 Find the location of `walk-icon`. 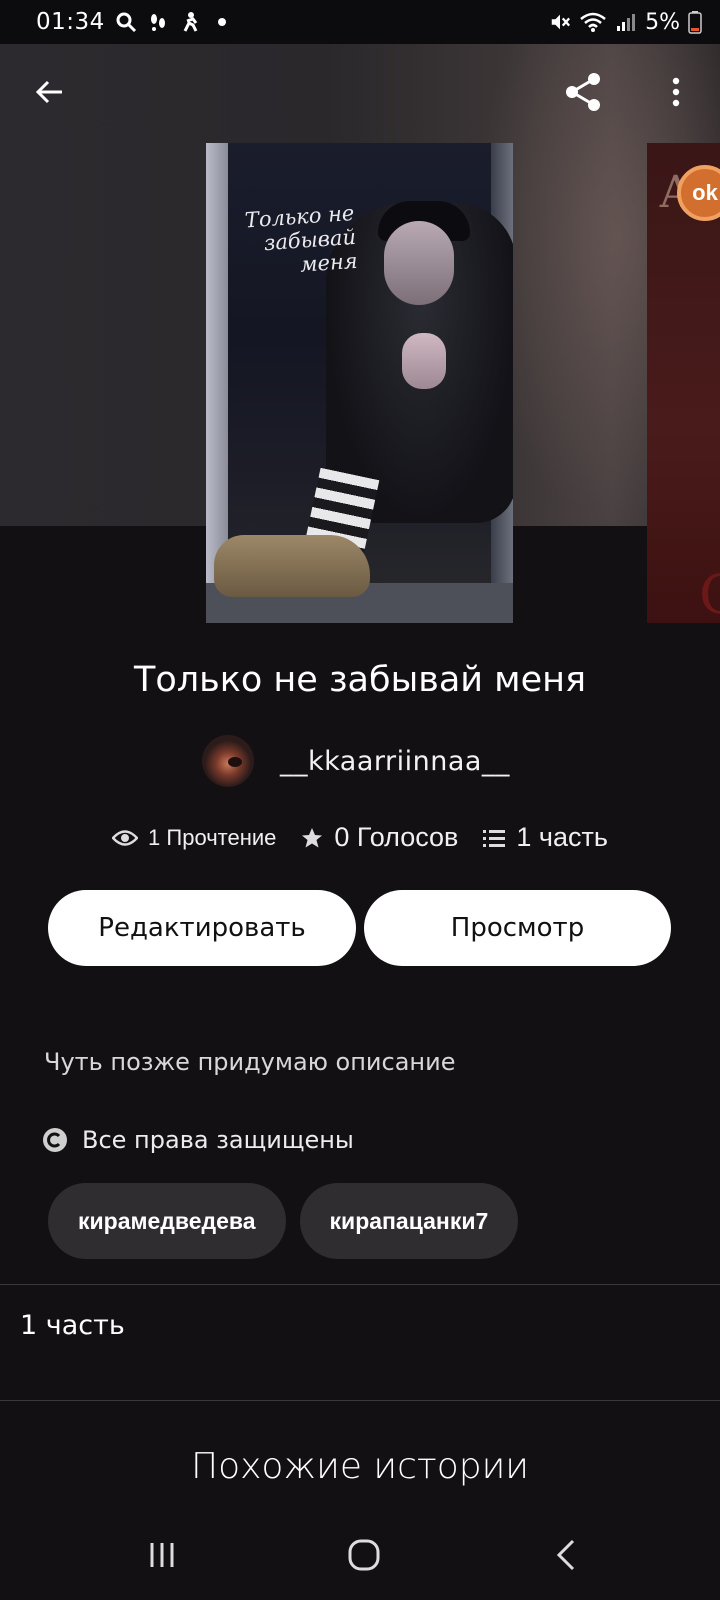

walk-icon is located at coordinates (190, 22).